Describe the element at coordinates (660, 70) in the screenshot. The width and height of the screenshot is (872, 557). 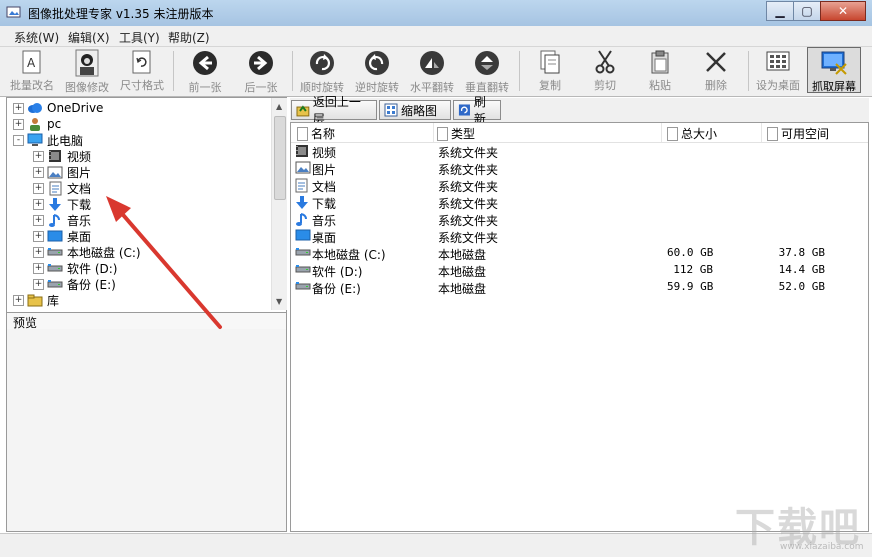
I see `paste-button: 粘贴` at that location.